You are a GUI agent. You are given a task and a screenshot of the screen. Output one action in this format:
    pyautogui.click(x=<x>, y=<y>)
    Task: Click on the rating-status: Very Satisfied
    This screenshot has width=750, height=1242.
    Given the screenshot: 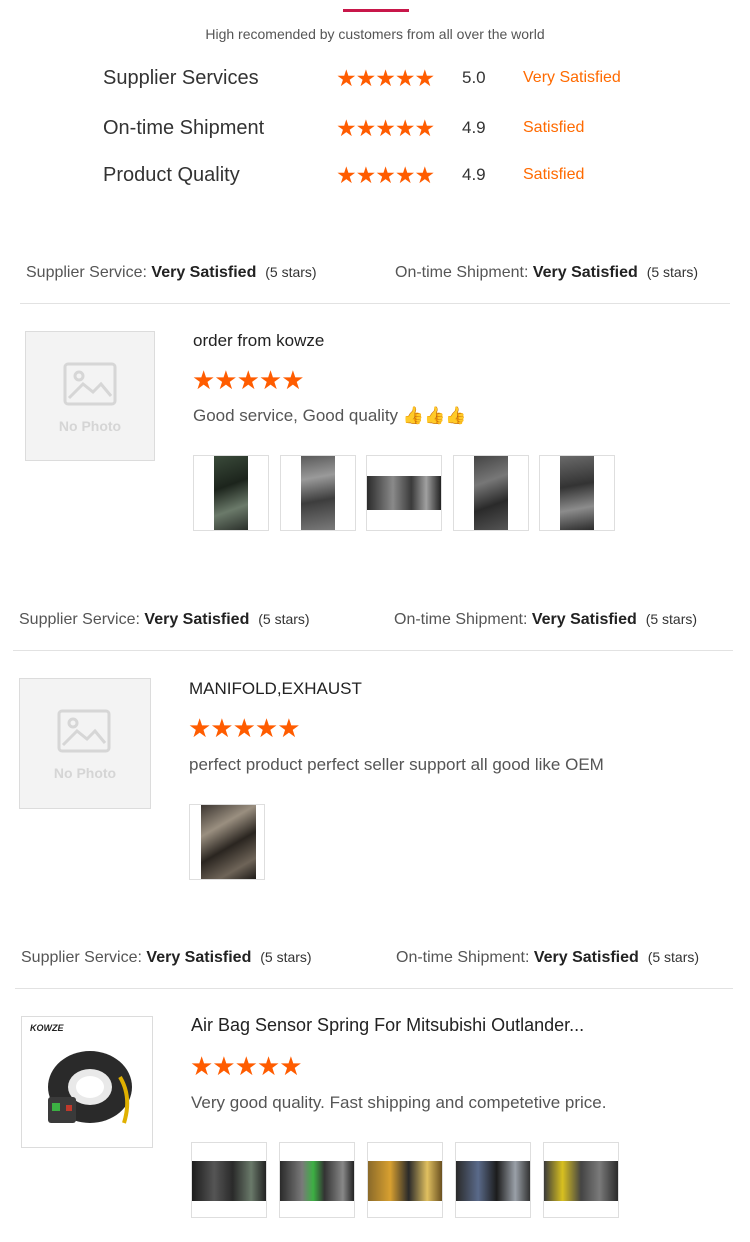 What is the action you would take?
    pyautogui.click(x=572, y=77)
    